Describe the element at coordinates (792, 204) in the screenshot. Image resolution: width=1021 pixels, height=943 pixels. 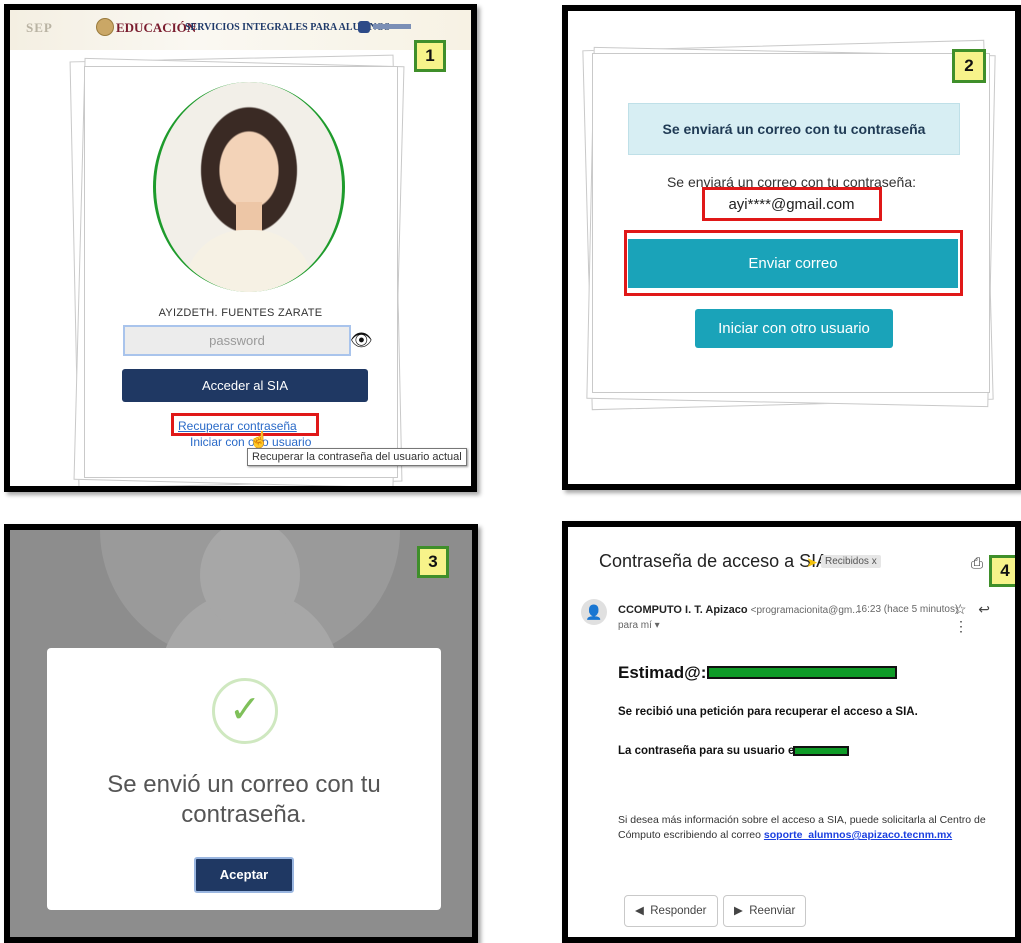
I see `highlight-email` at that location.